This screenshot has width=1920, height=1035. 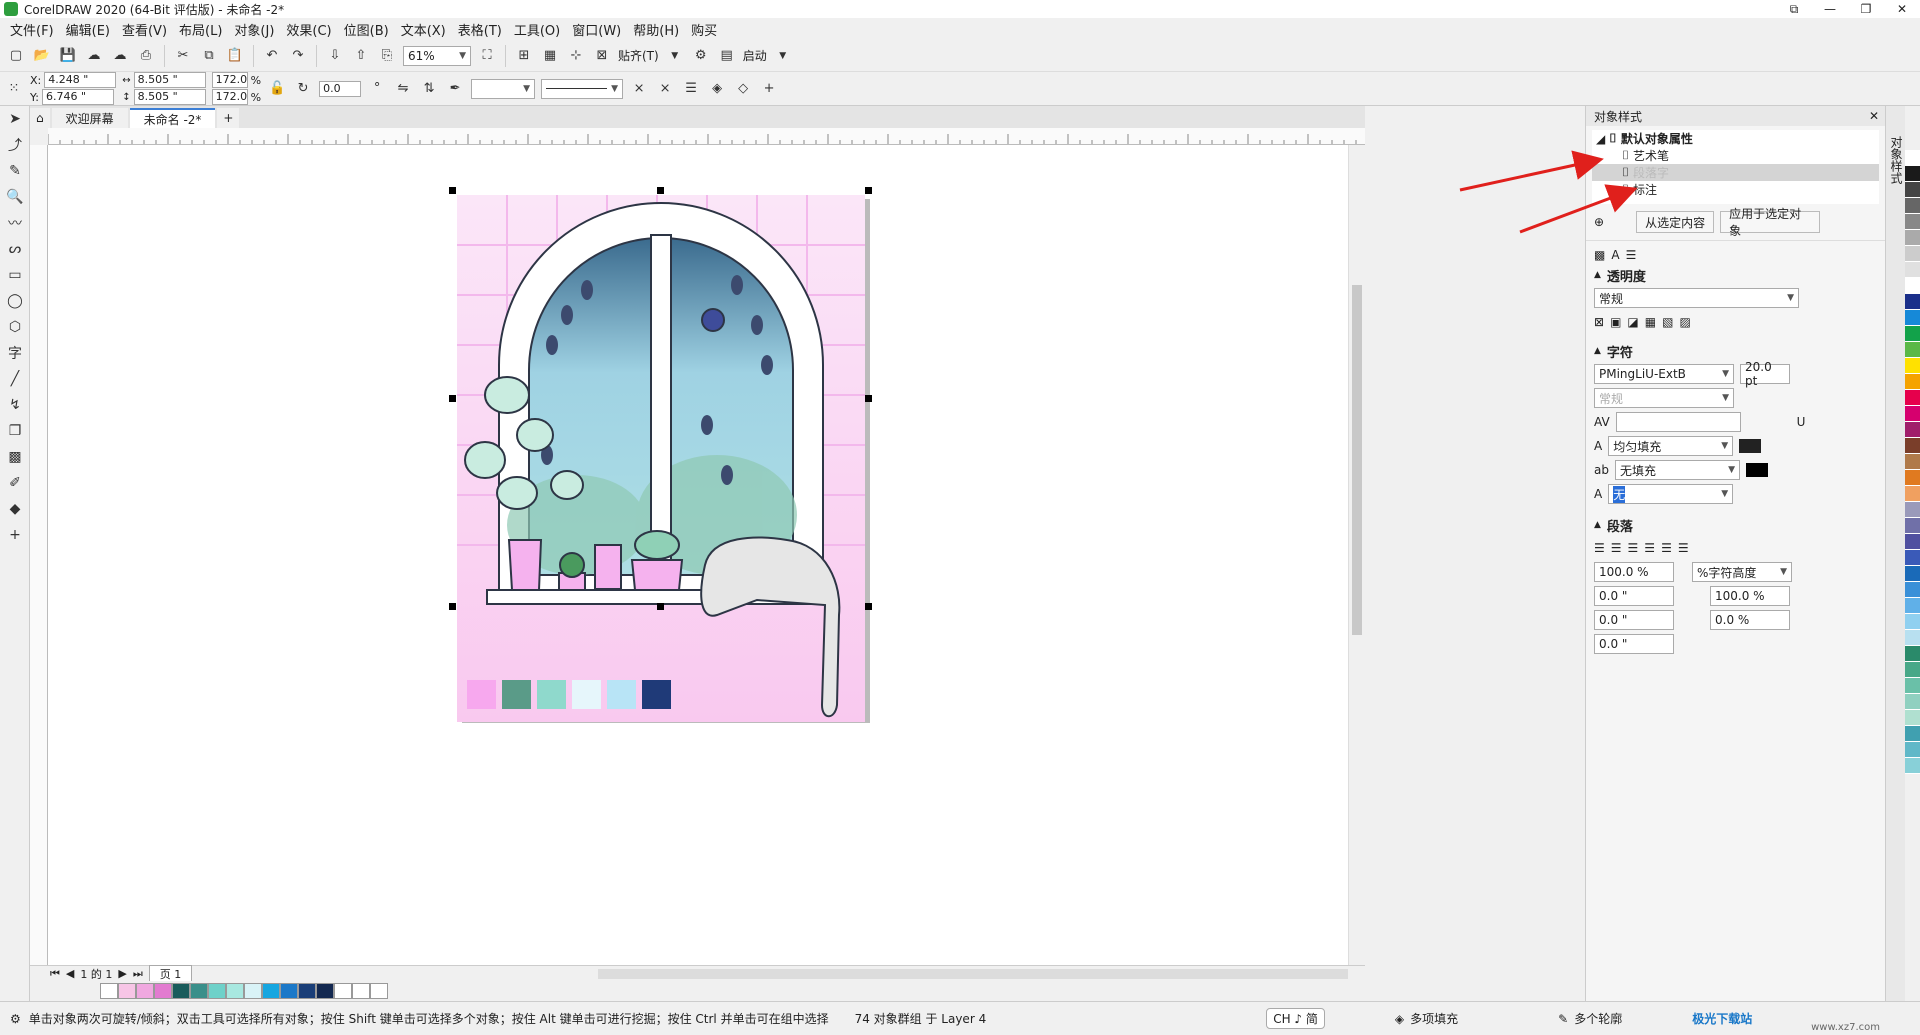 I want to click on launch-chevron-icon: ▼, so click(x=783, y=56).